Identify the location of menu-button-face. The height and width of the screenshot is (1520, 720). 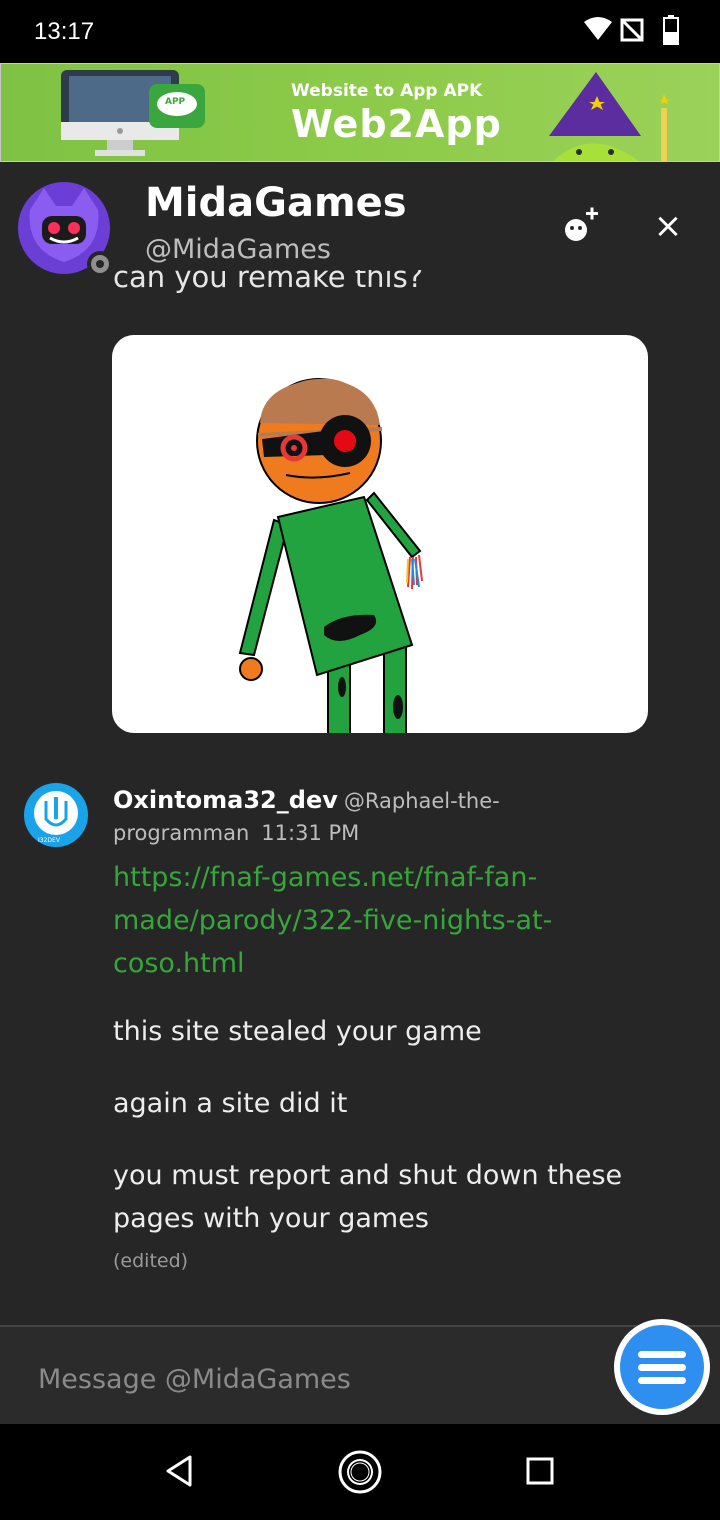
(662, 1367).